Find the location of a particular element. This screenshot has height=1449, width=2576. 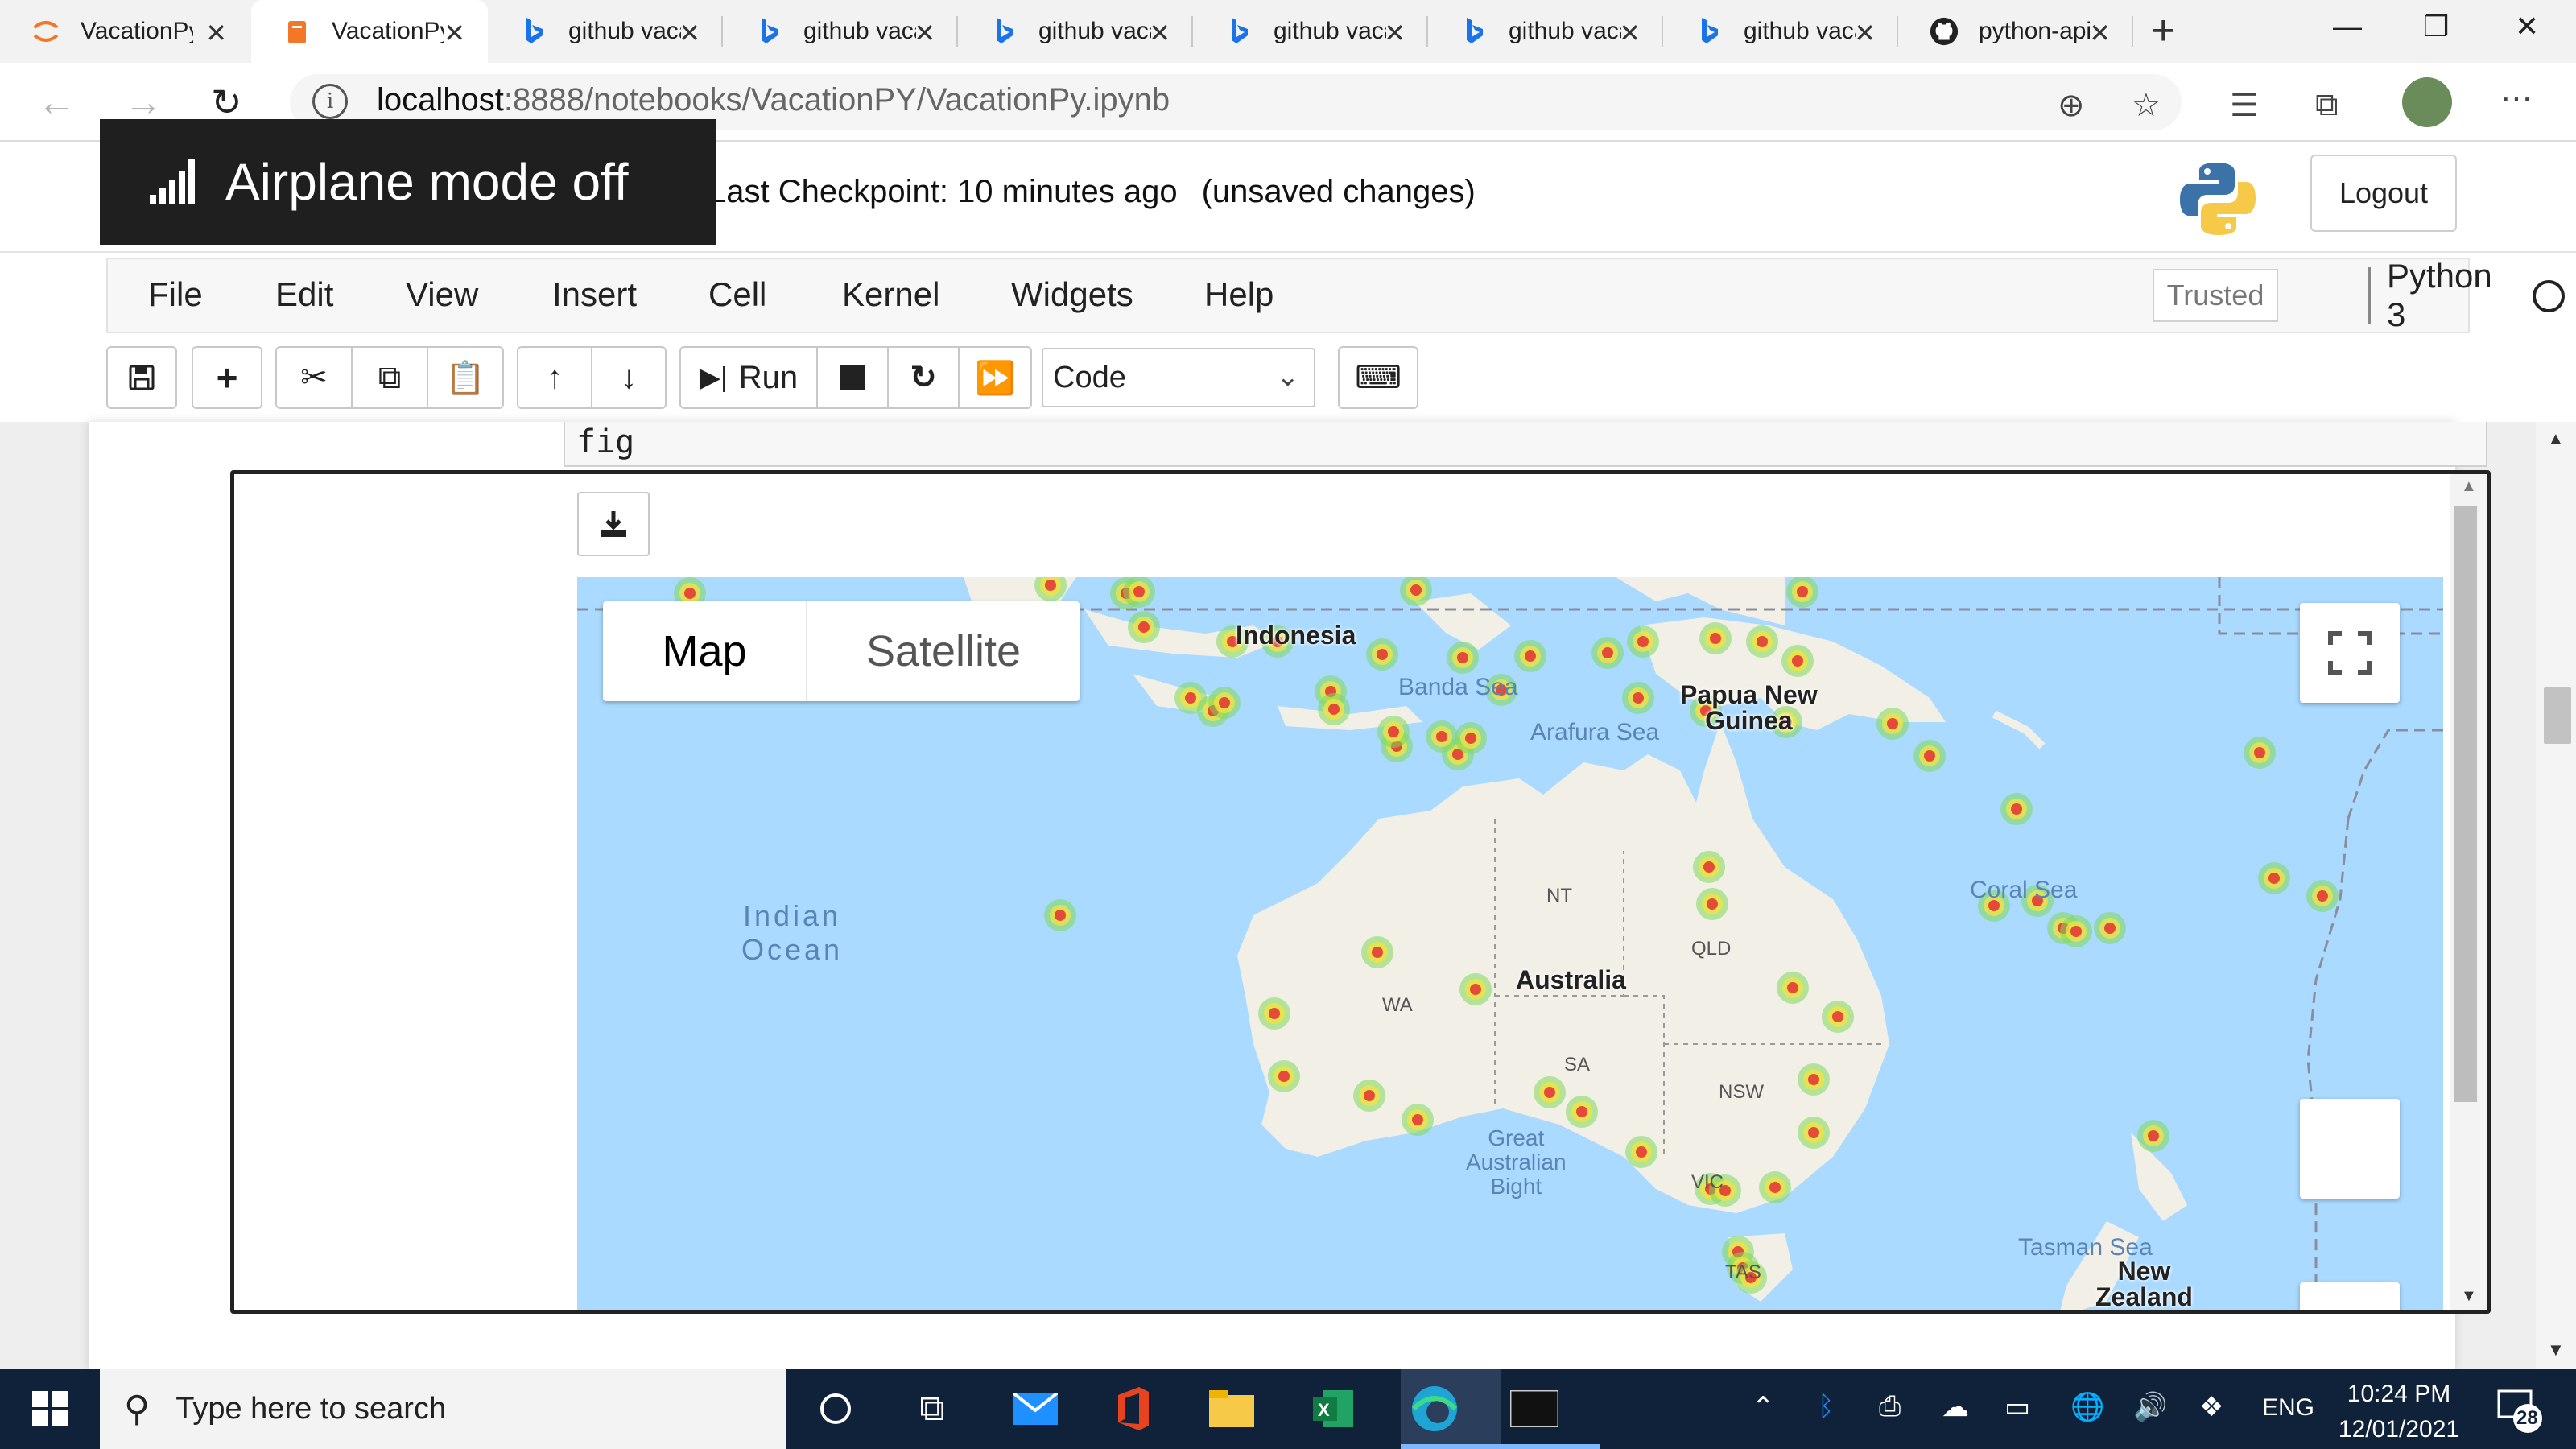

page-scrollbar: ▲ ▼ is located at coordinates (2556, 895).